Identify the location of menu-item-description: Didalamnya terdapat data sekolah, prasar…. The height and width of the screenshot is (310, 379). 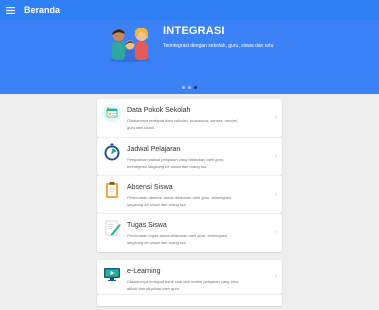
(182, 124).